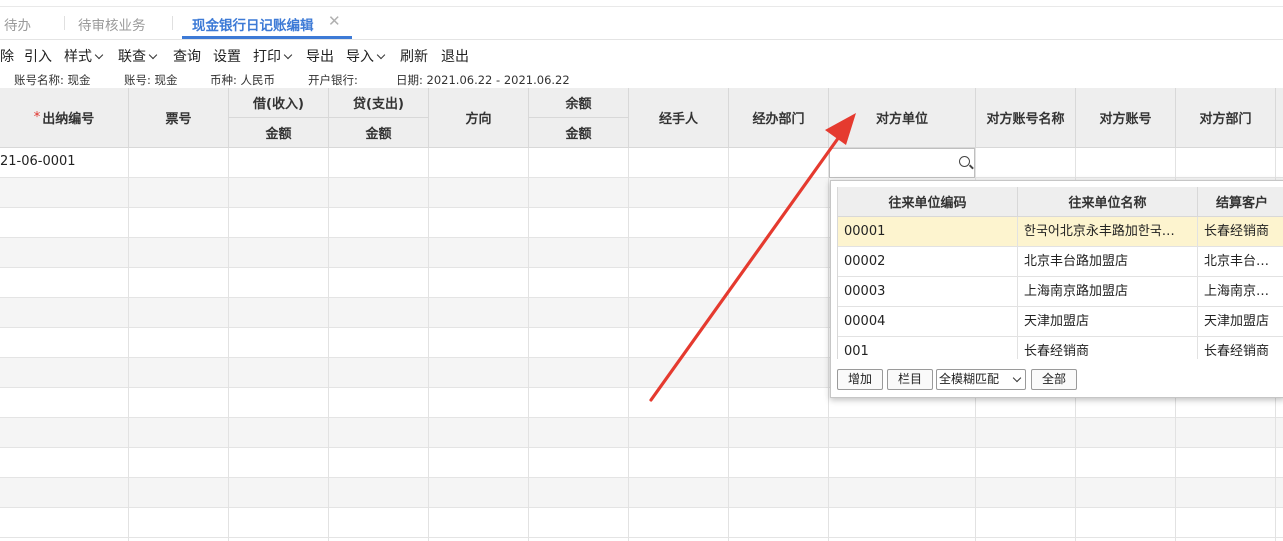 This screenshot has height=541, width=1283. I want to click on link-query-menu: 联查, so click(138, 56).